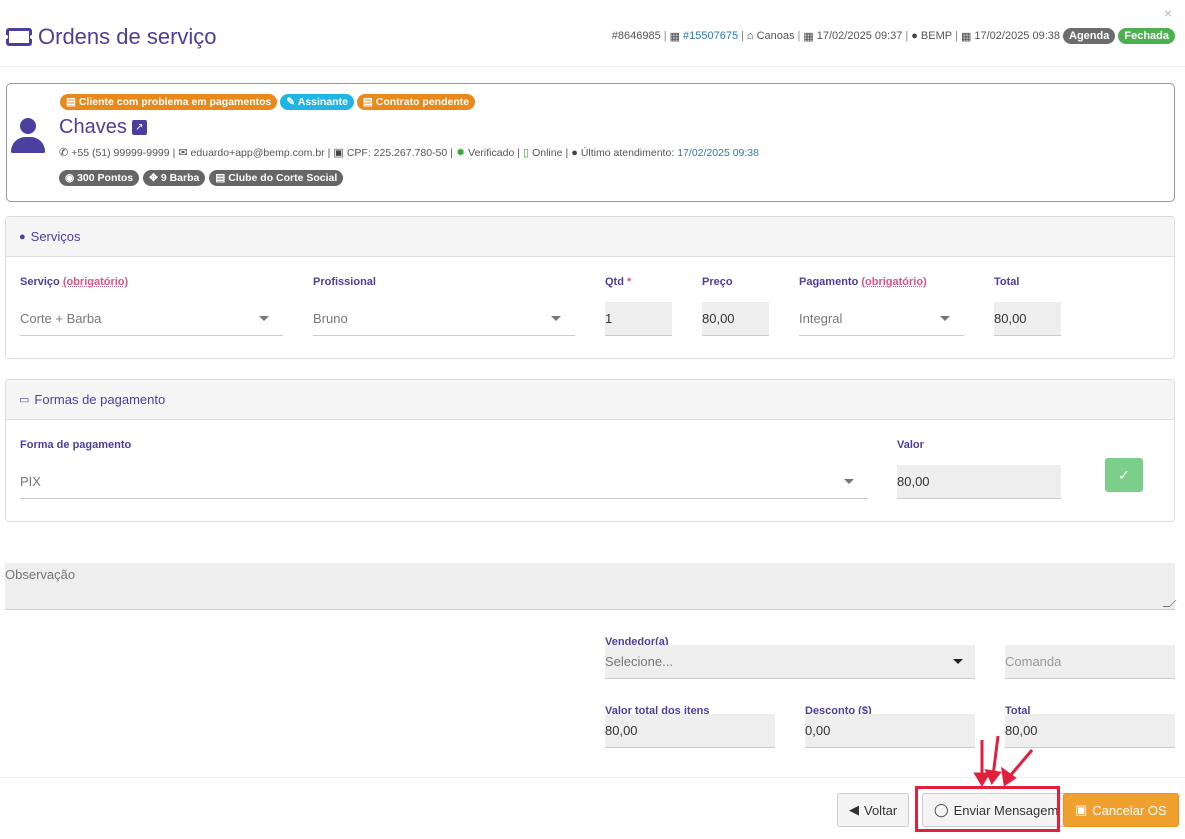 This screenshot has height=839, width=1185. Describe the element at coordinates (881, 319) in the screenshot. I see `payment-select: Integral` at that location.